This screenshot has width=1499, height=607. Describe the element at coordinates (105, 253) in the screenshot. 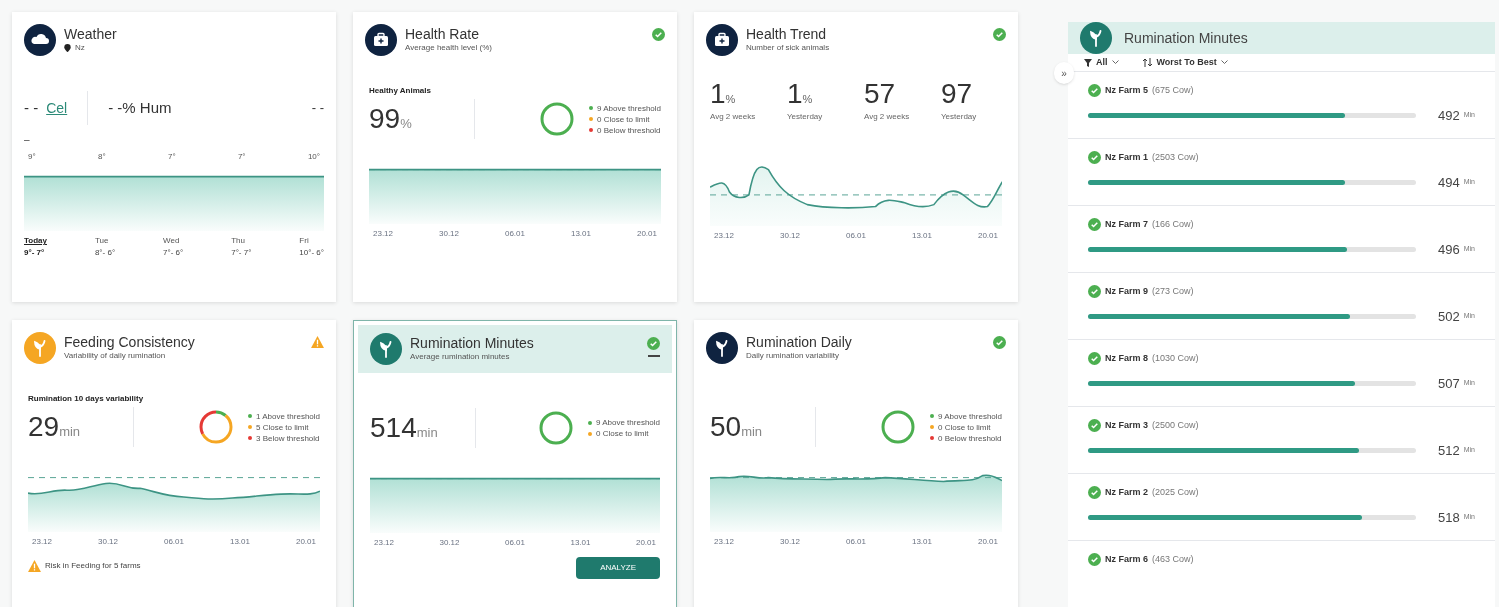

I see `temperature-range: 8°- 6°` at that location.